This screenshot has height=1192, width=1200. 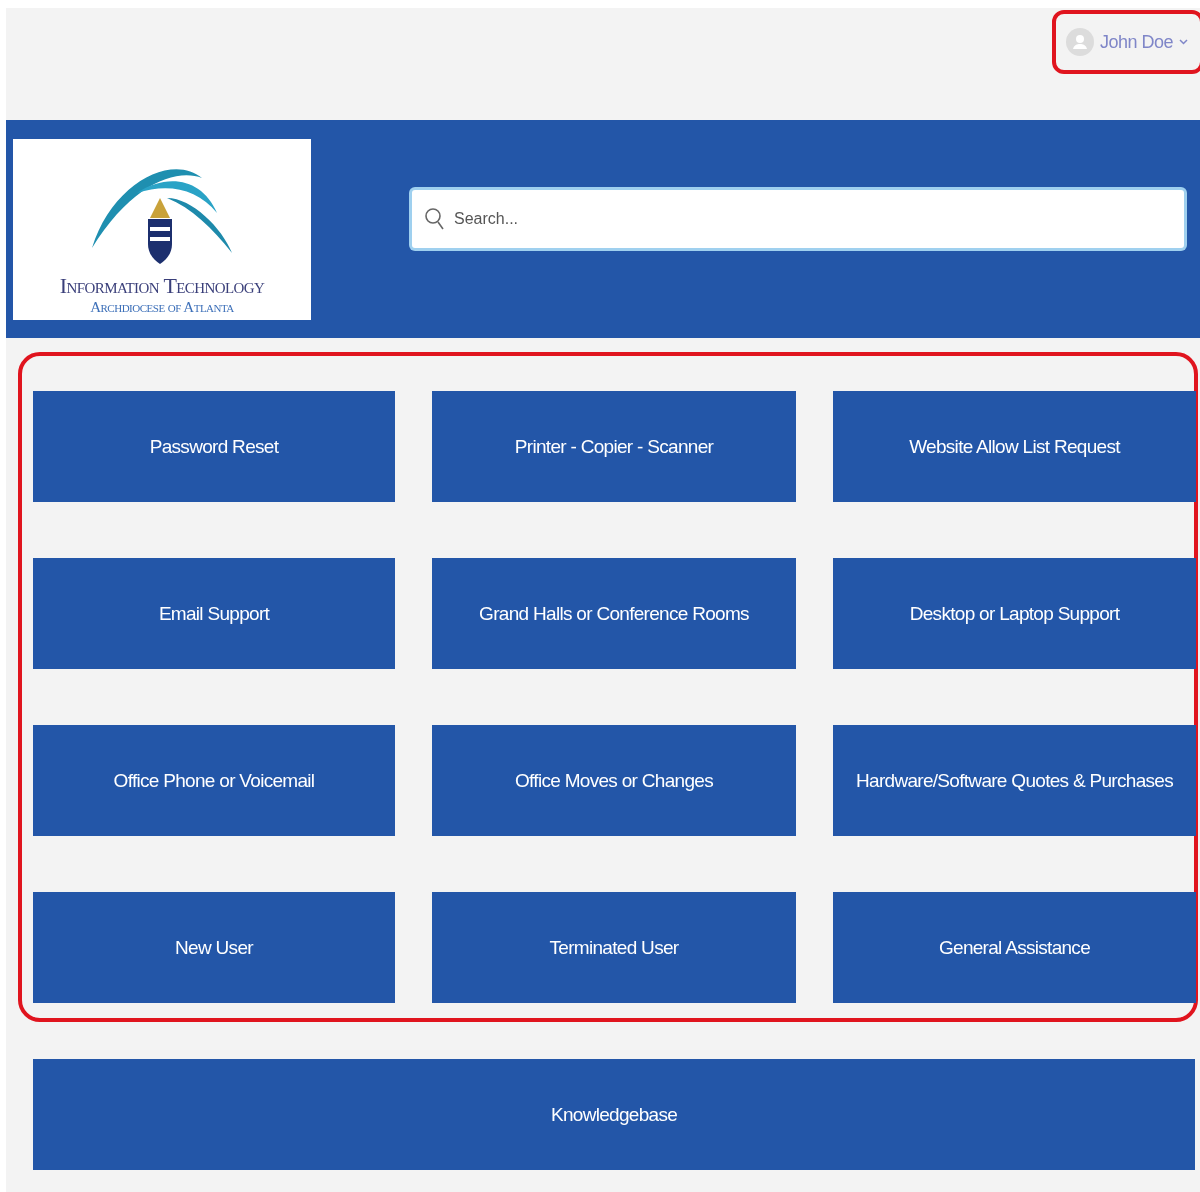 I want to click on service-tile: Printer - Copier - Scanner, so click(x=614, y=446).